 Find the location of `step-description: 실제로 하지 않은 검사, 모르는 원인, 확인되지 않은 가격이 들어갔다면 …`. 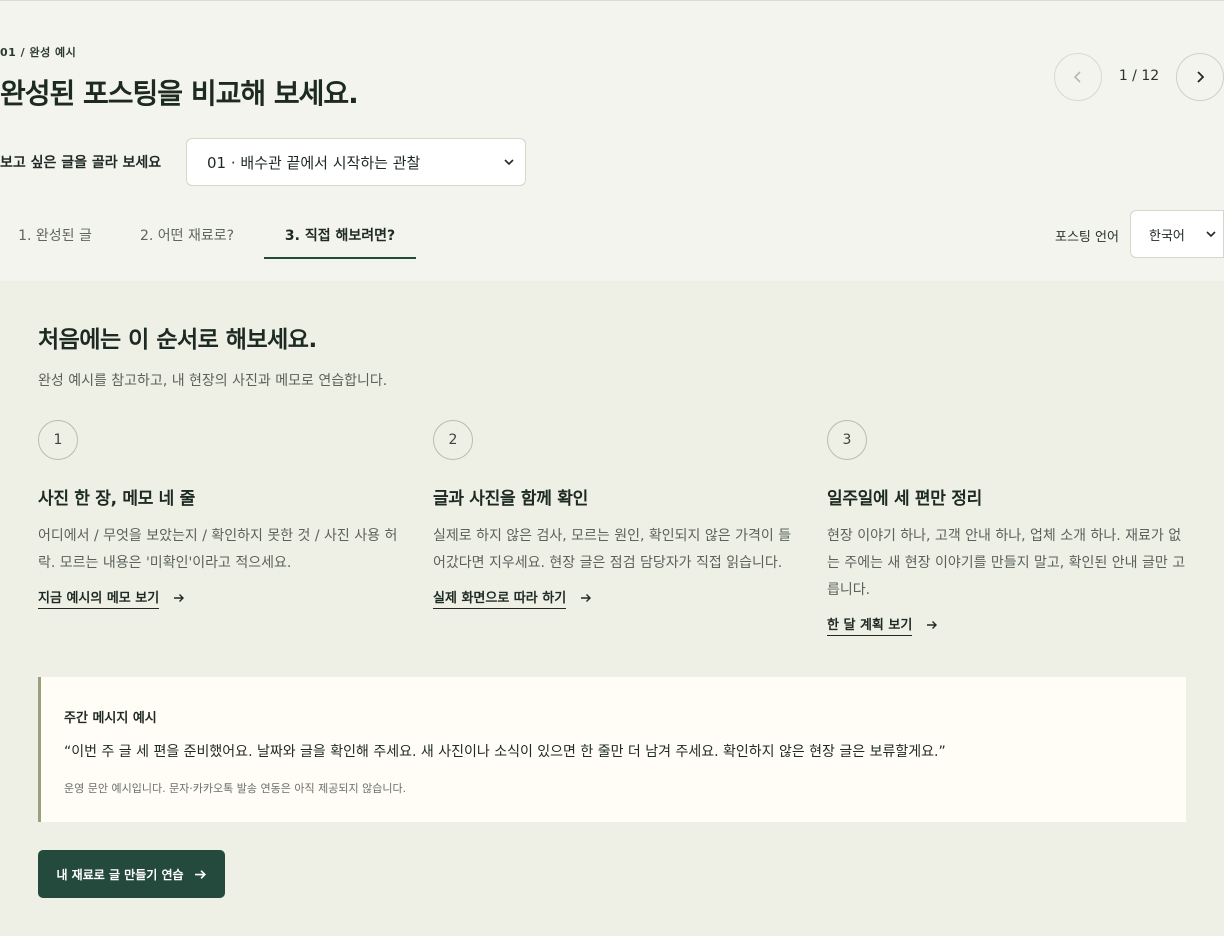

step-description: 실제로 하지 않은 검사, 모르는 원인, 확인되지 않은 가격이 들어갔다면 … is located at coordinates (612, 549).